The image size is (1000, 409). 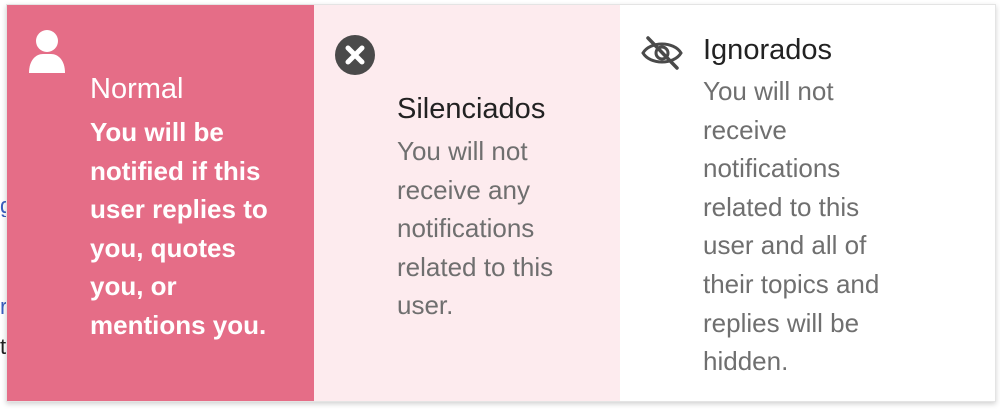 I want to click on option-title: Normal, so click(x=137, y=89).